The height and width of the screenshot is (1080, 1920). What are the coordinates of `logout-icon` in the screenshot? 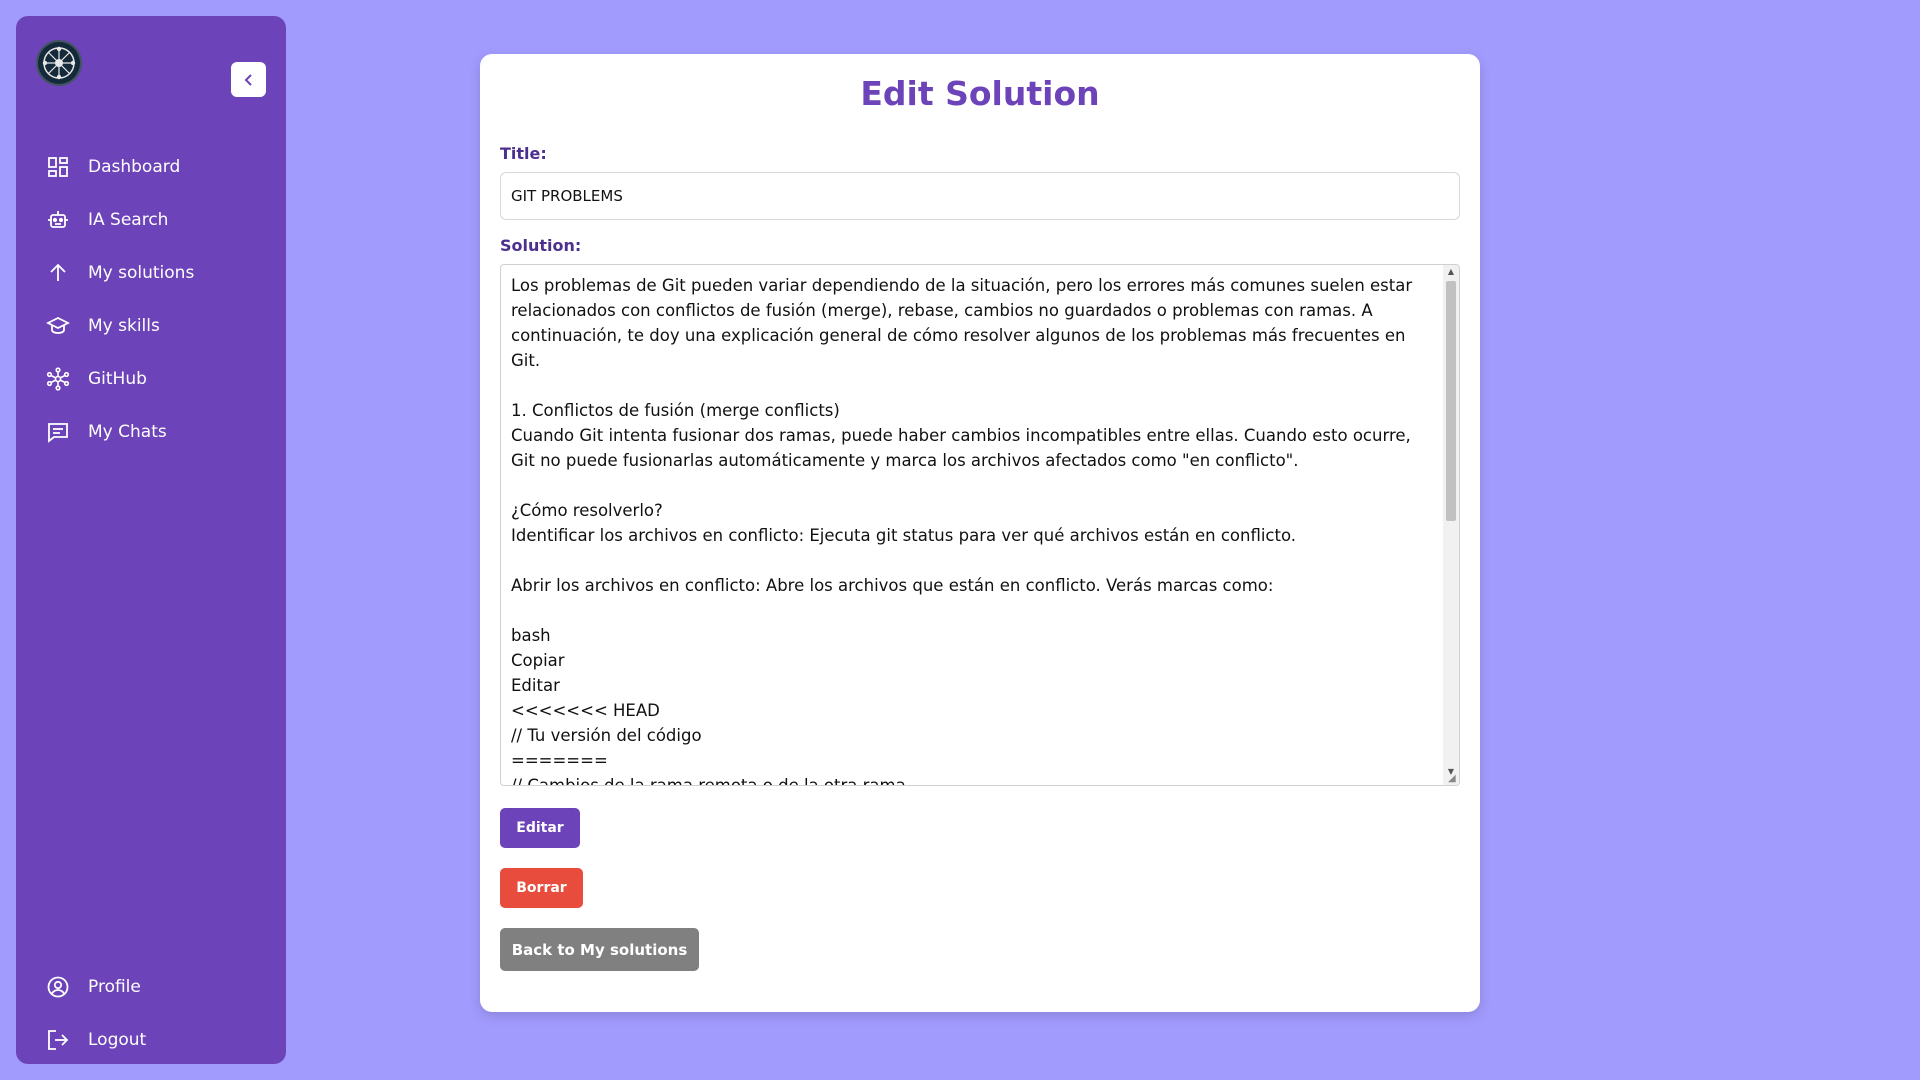 It's located at (58, 1039).